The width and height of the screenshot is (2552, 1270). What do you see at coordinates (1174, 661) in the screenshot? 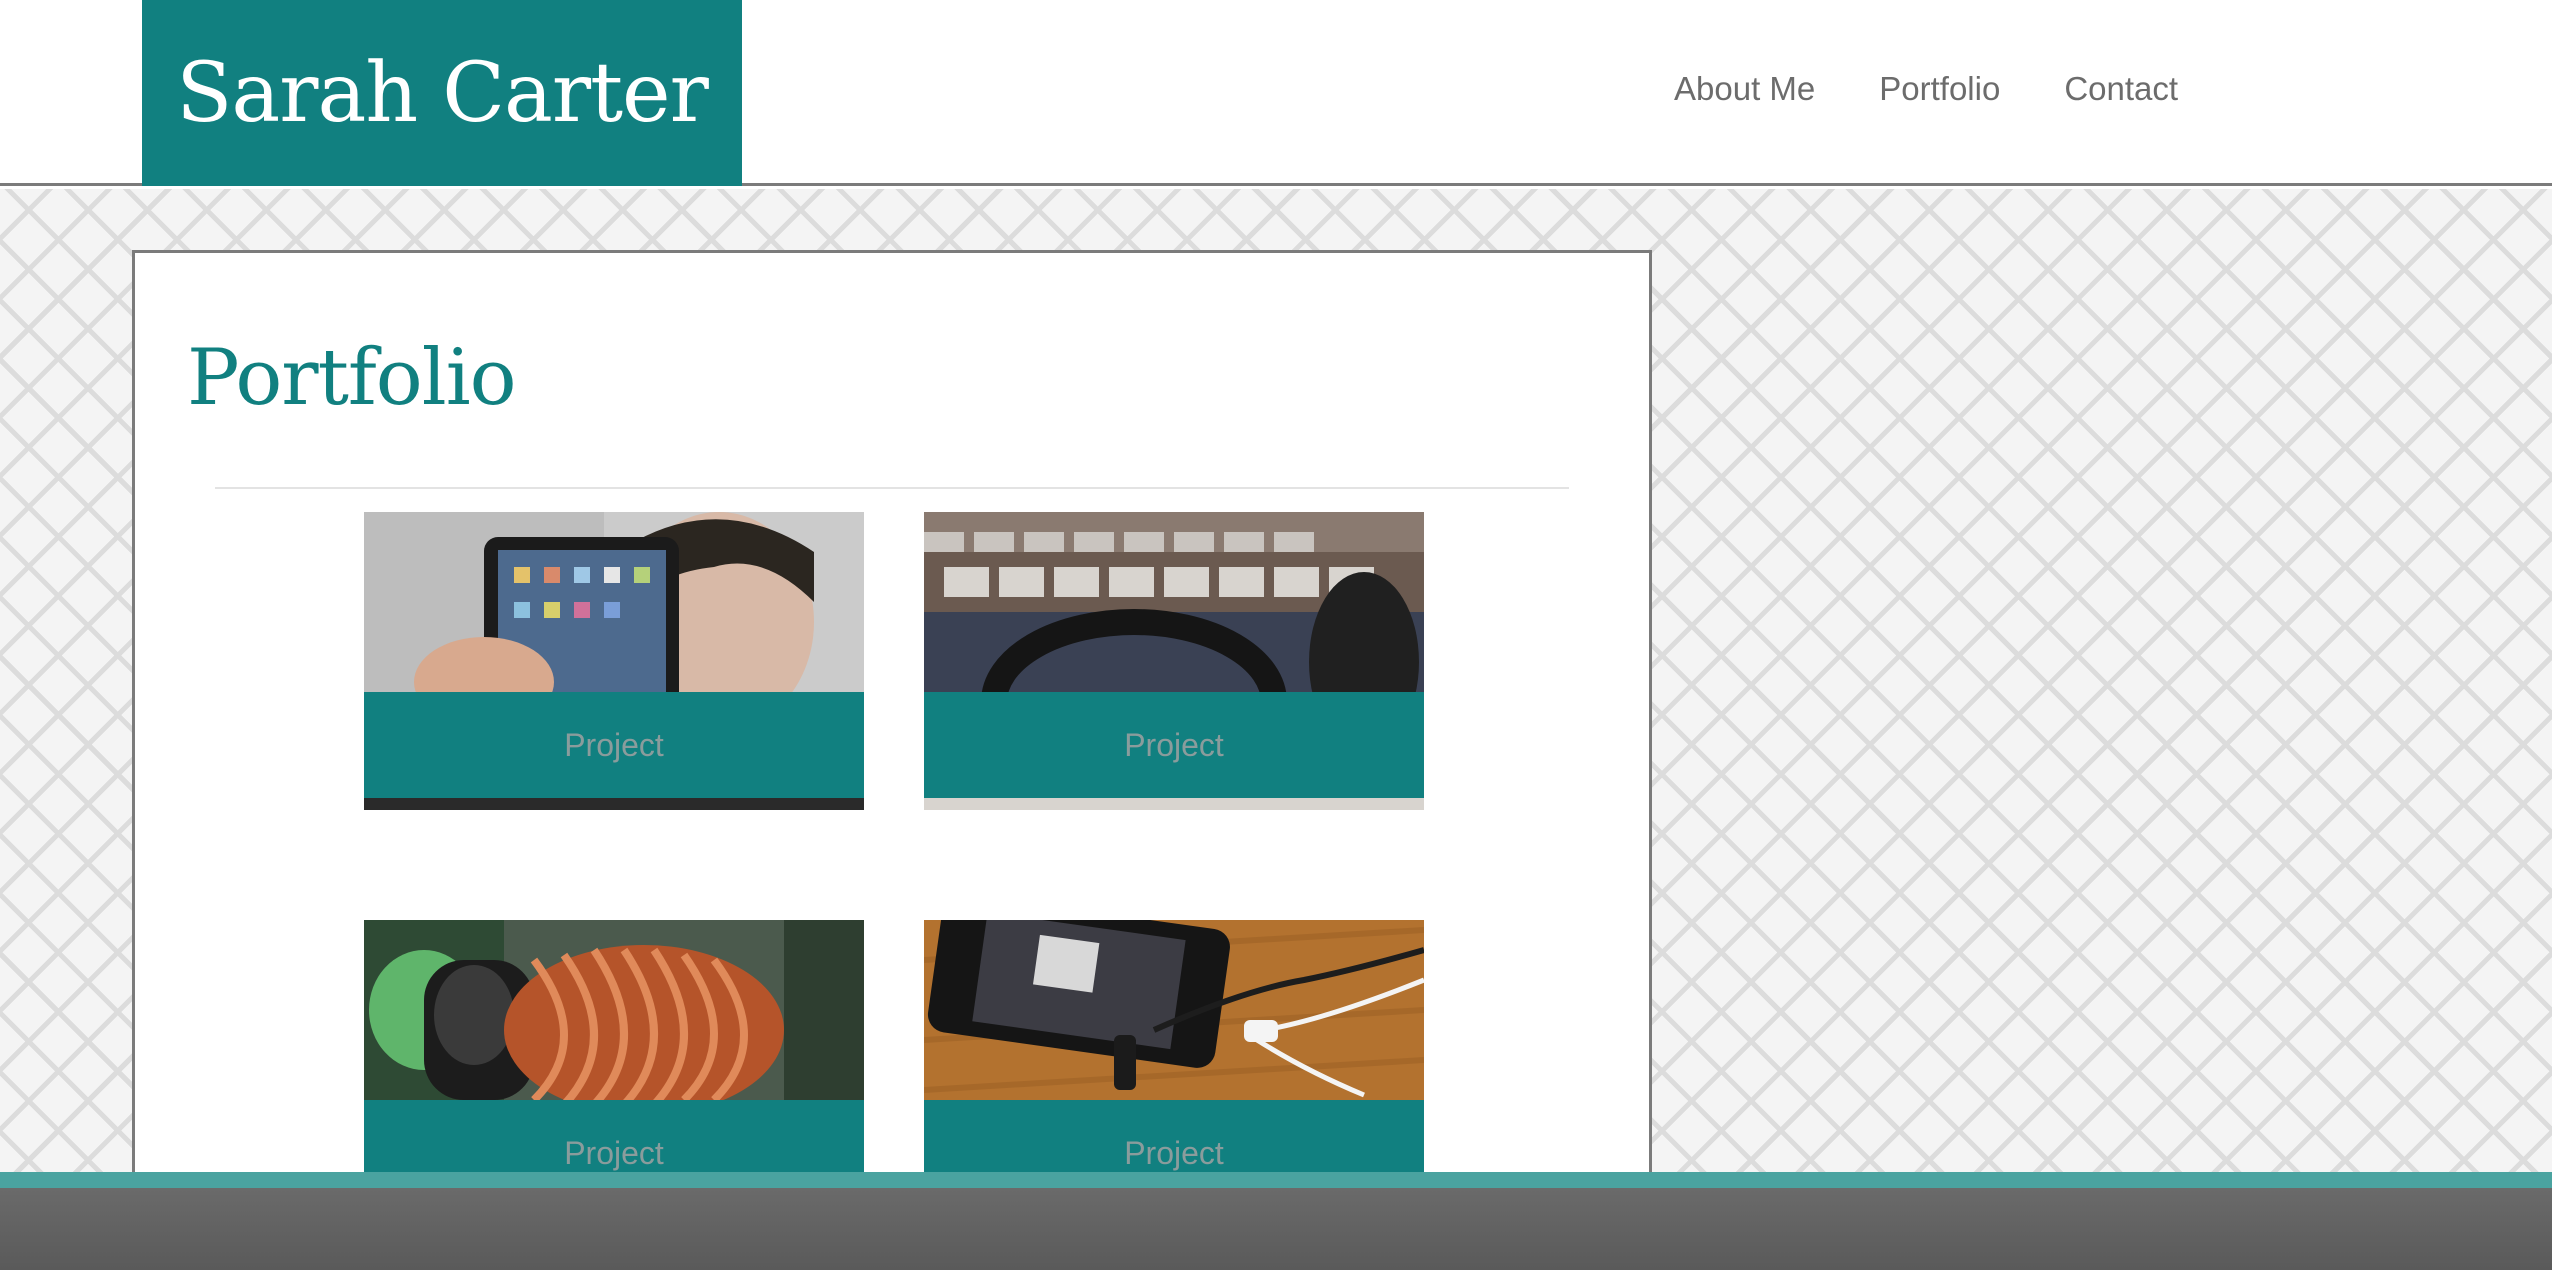
I see `project-card-2: Project` at bounding box center [1174, 661].